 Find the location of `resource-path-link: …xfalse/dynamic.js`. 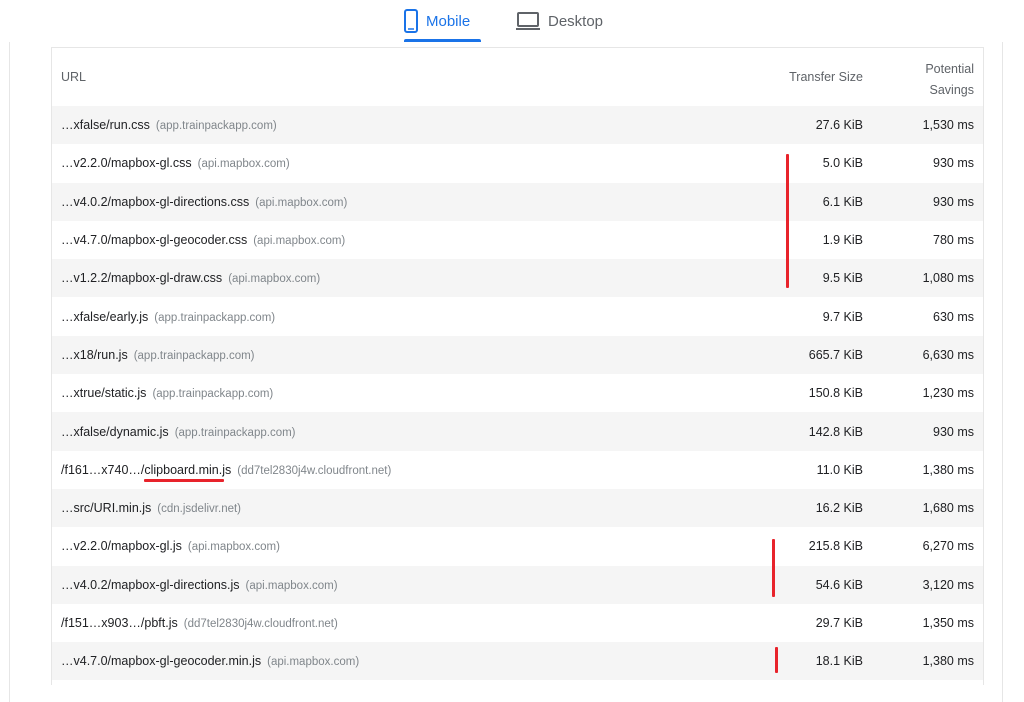

resource-path-link: …xfalse/dynamic.js is located at coordinates (115, 432).